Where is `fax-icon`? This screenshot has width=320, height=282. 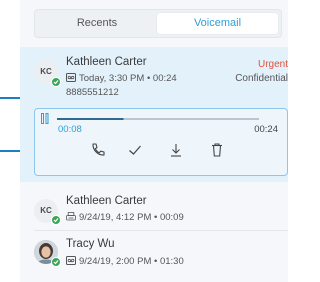 fax-icon is located at coordinates (71, 218).